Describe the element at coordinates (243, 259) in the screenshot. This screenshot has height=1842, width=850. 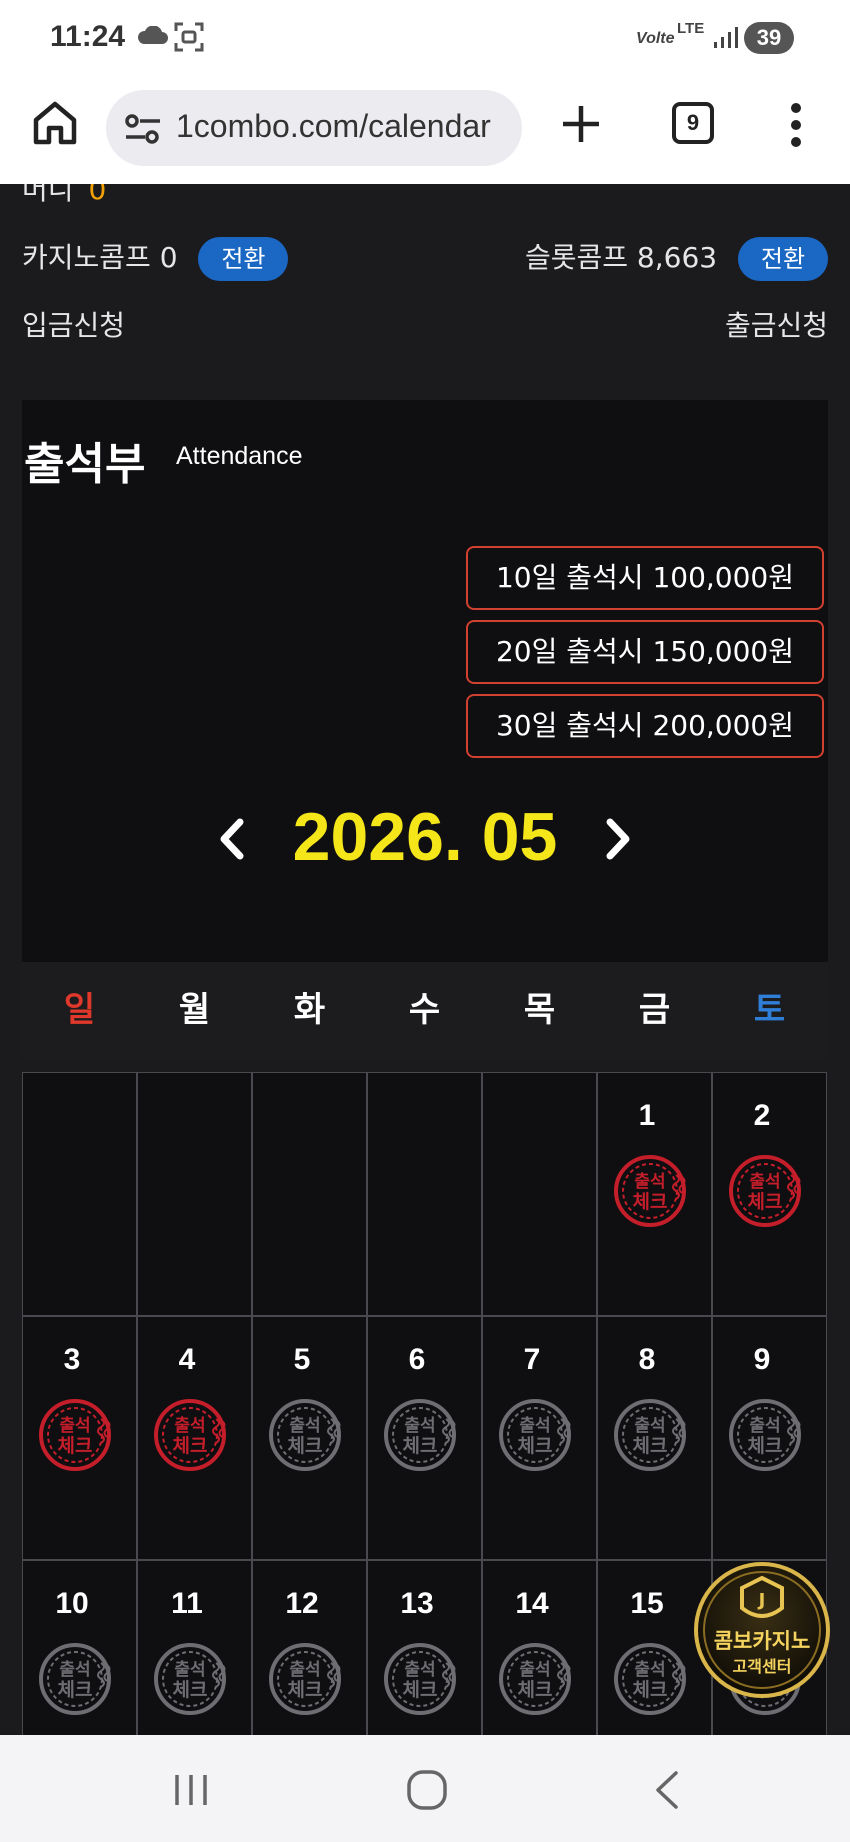
I see `casino-convert-button: 전환` at that location.